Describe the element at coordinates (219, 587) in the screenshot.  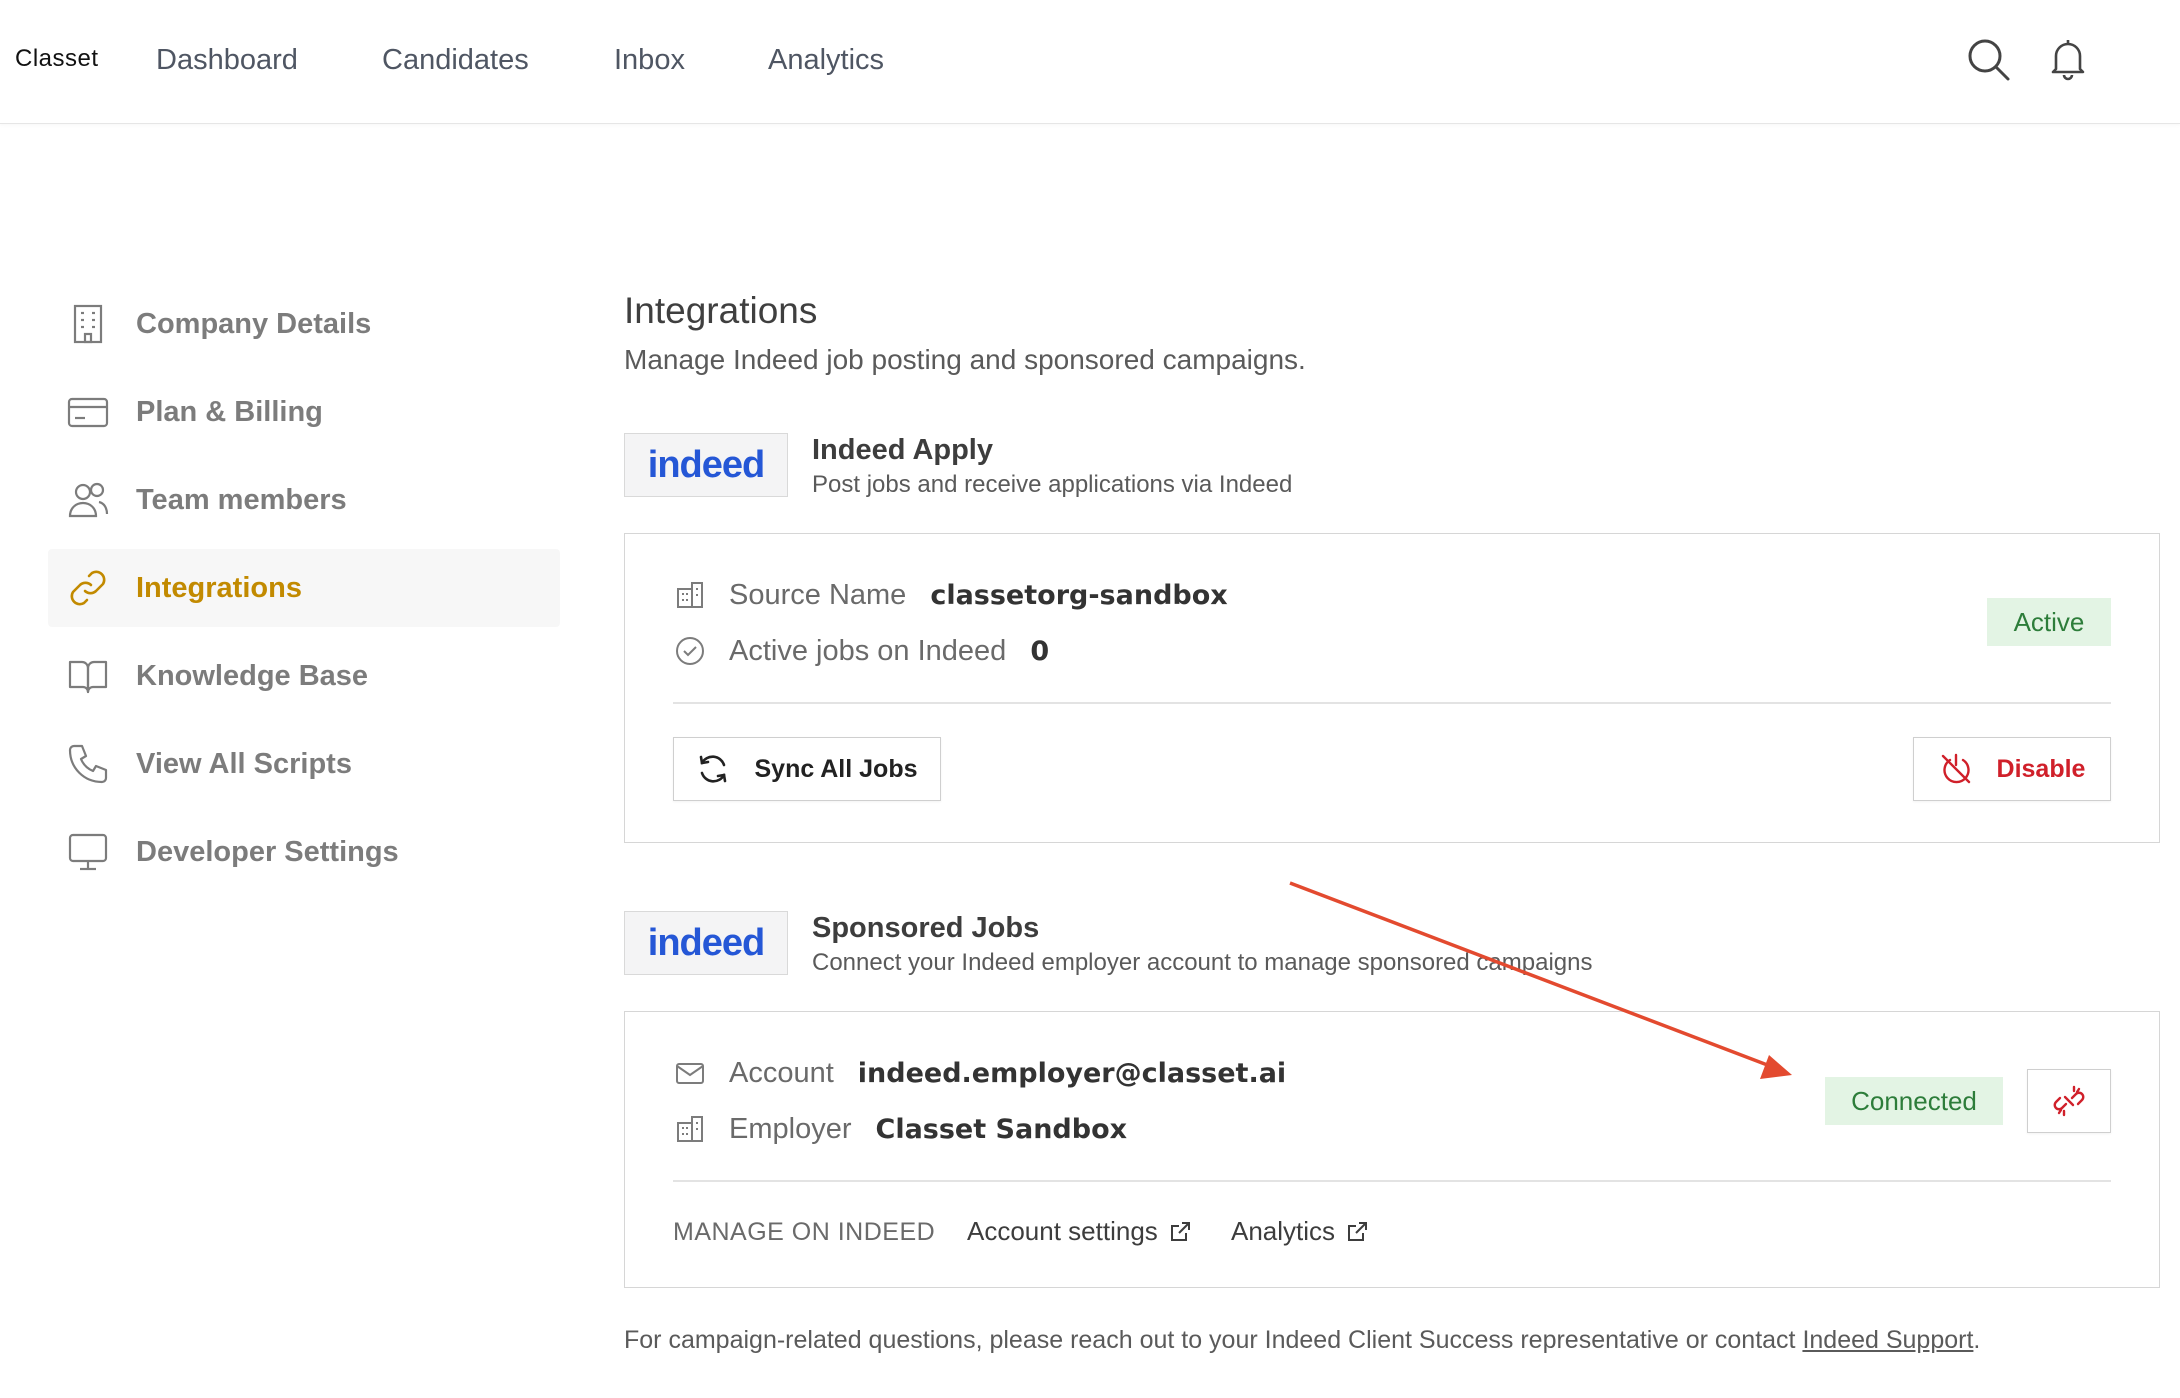
I see `sidebar-item-label: Integrations` at that location.